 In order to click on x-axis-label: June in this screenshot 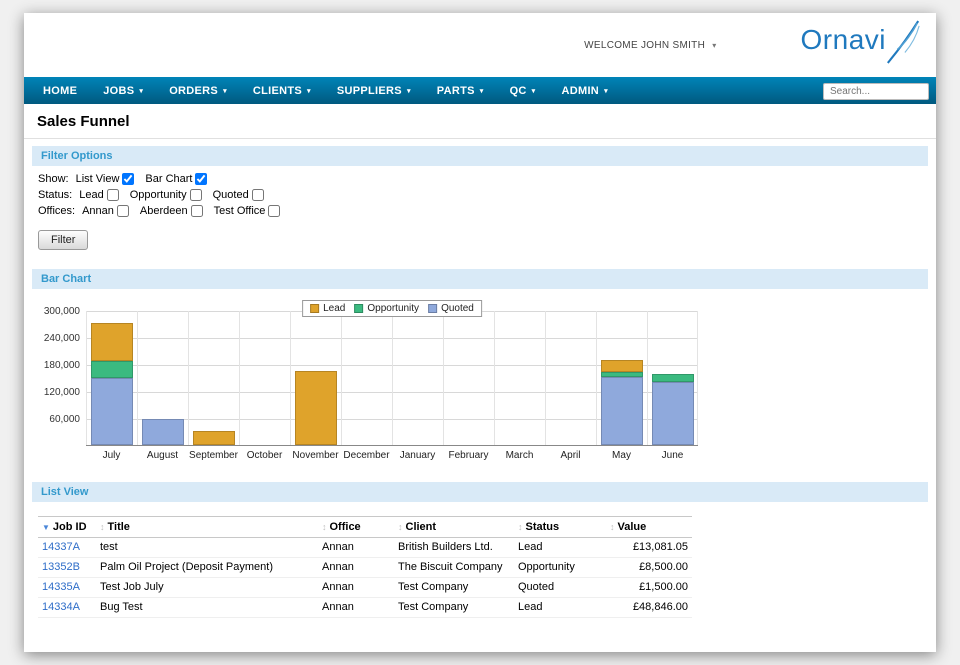, I will do `click(672, 455)`.